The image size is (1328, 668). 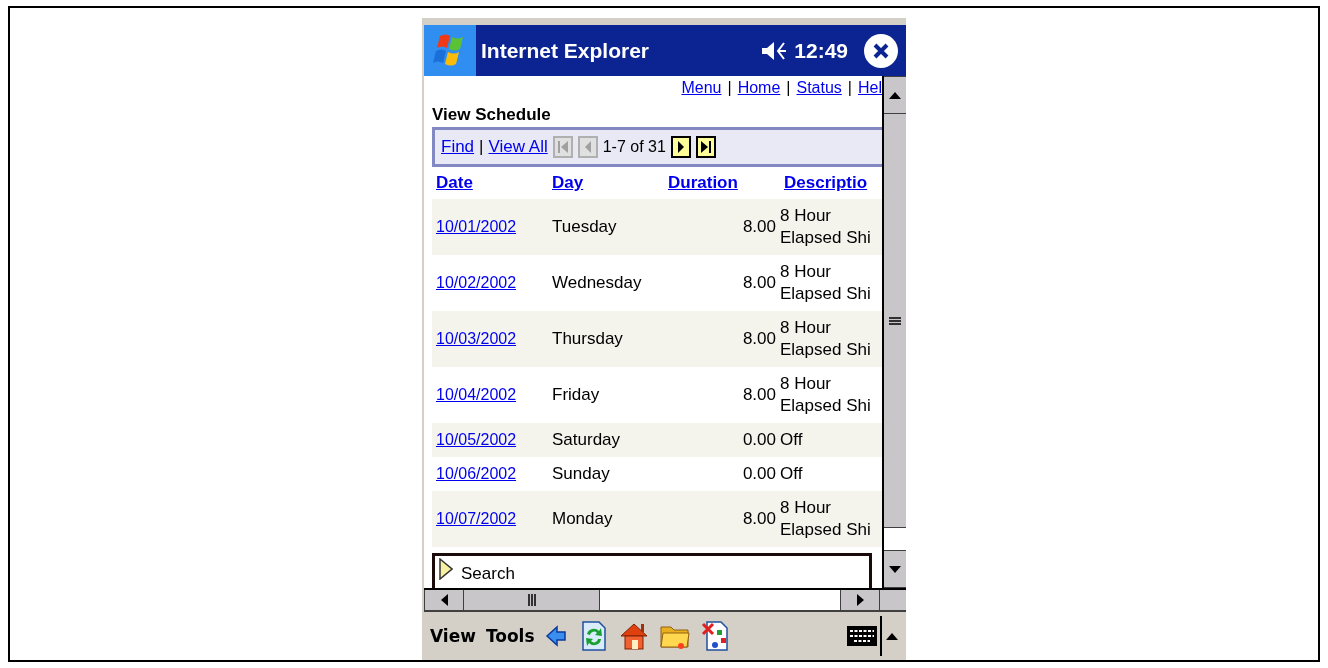 What do you see at coordinates (819, 88) in the screenshot?
I see `nav-link: Status` at bounding box center [819, 88].